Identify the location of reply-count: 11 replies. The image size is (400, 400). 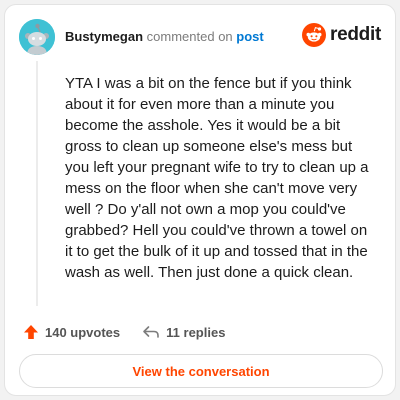
(196, 332).